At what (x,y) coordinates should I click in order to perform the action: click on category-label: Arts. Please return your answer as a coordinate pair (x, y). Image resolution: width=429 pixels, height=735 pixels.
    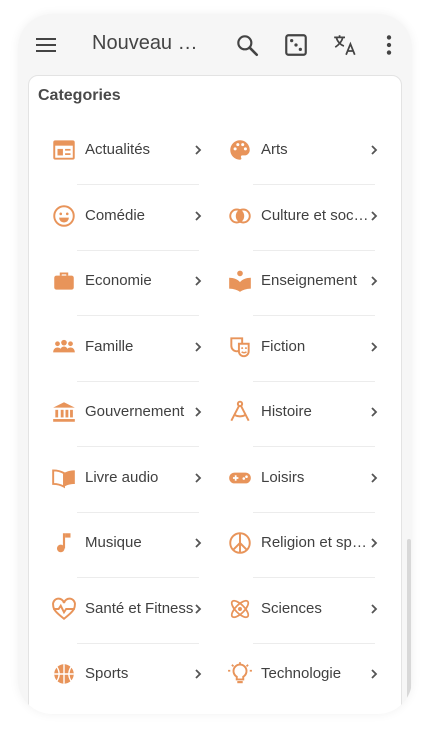
    Looking at the image, I should click on (274, 149).